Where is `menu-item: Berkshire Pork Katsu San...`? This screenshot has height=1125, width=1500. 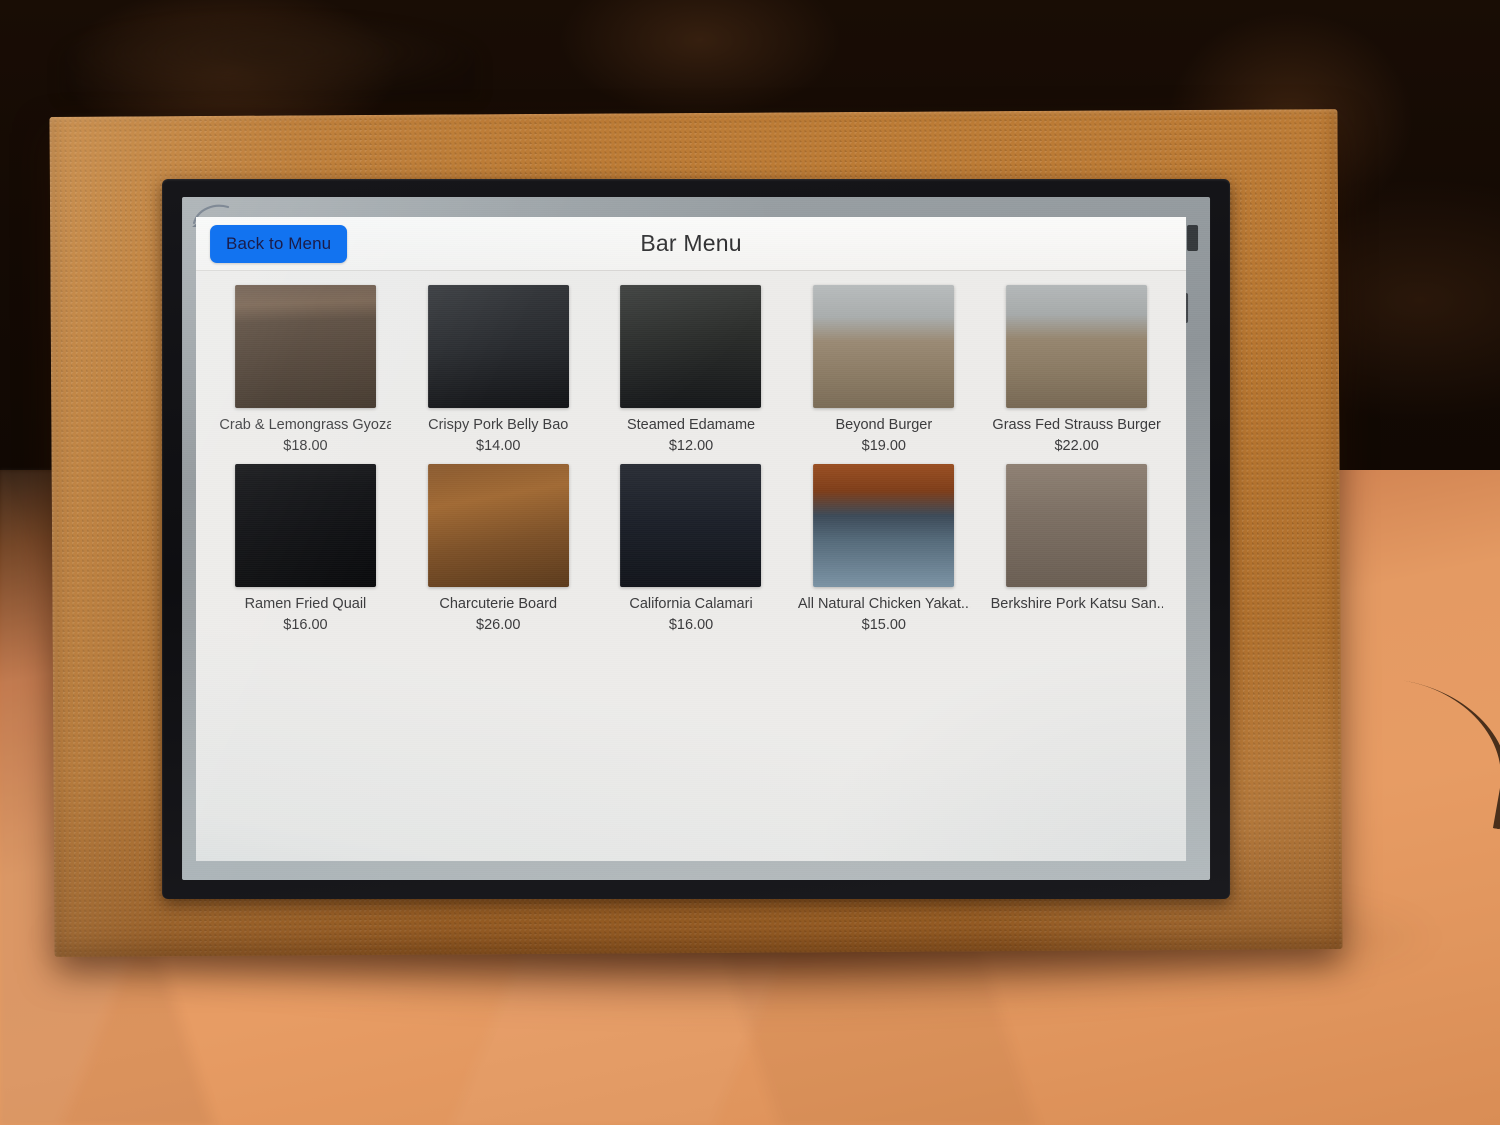
menu-item: Berkshire Pork Katsu San... is located at coordinates (1076, 539).